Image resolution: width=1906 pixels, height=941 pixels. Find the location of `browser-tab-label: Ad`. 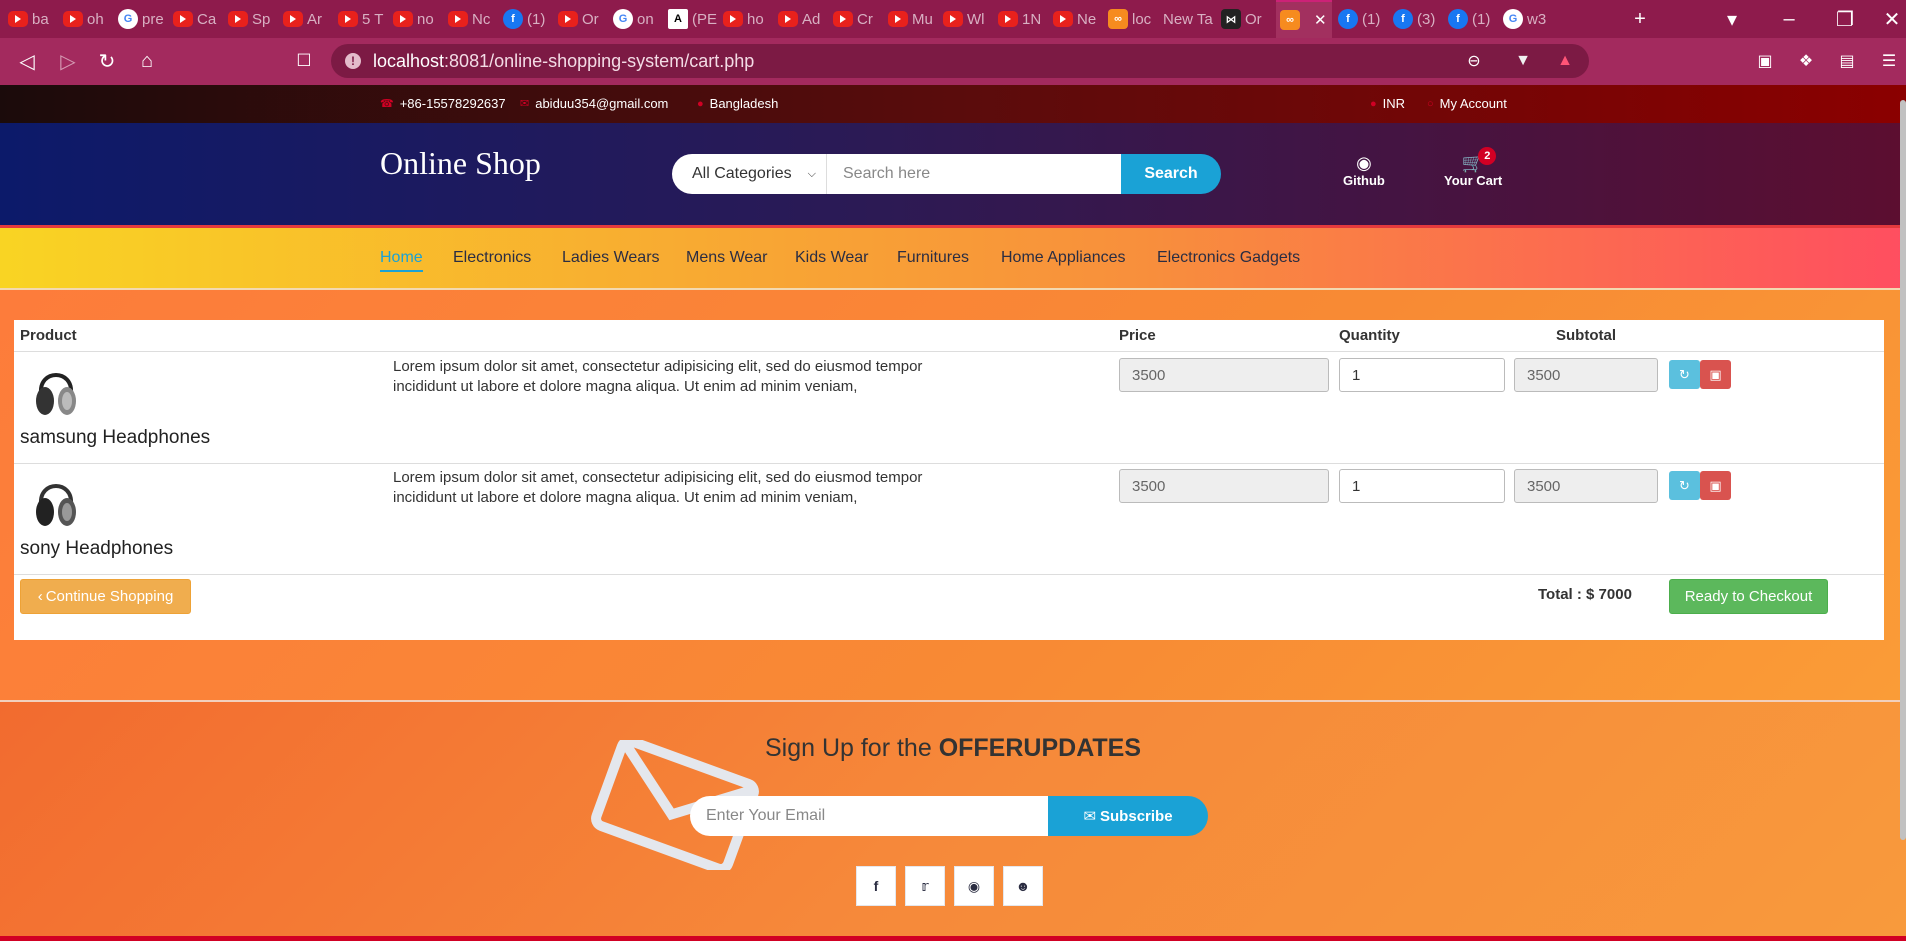

browser-tab-label: Ad is located at coordinates (811, 19).